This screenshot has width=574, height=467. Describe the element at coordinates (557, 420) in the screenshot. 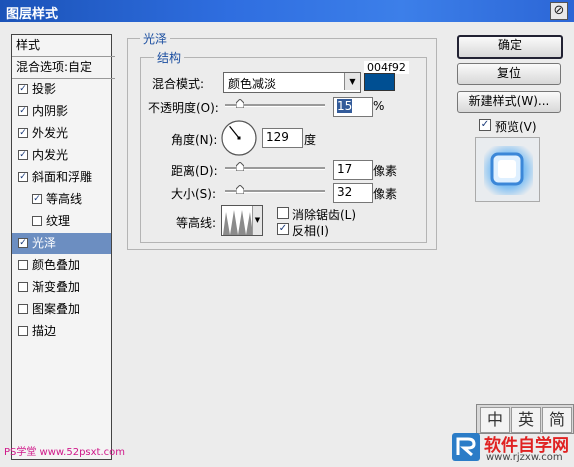

I see `ime-key: 简` at that location.